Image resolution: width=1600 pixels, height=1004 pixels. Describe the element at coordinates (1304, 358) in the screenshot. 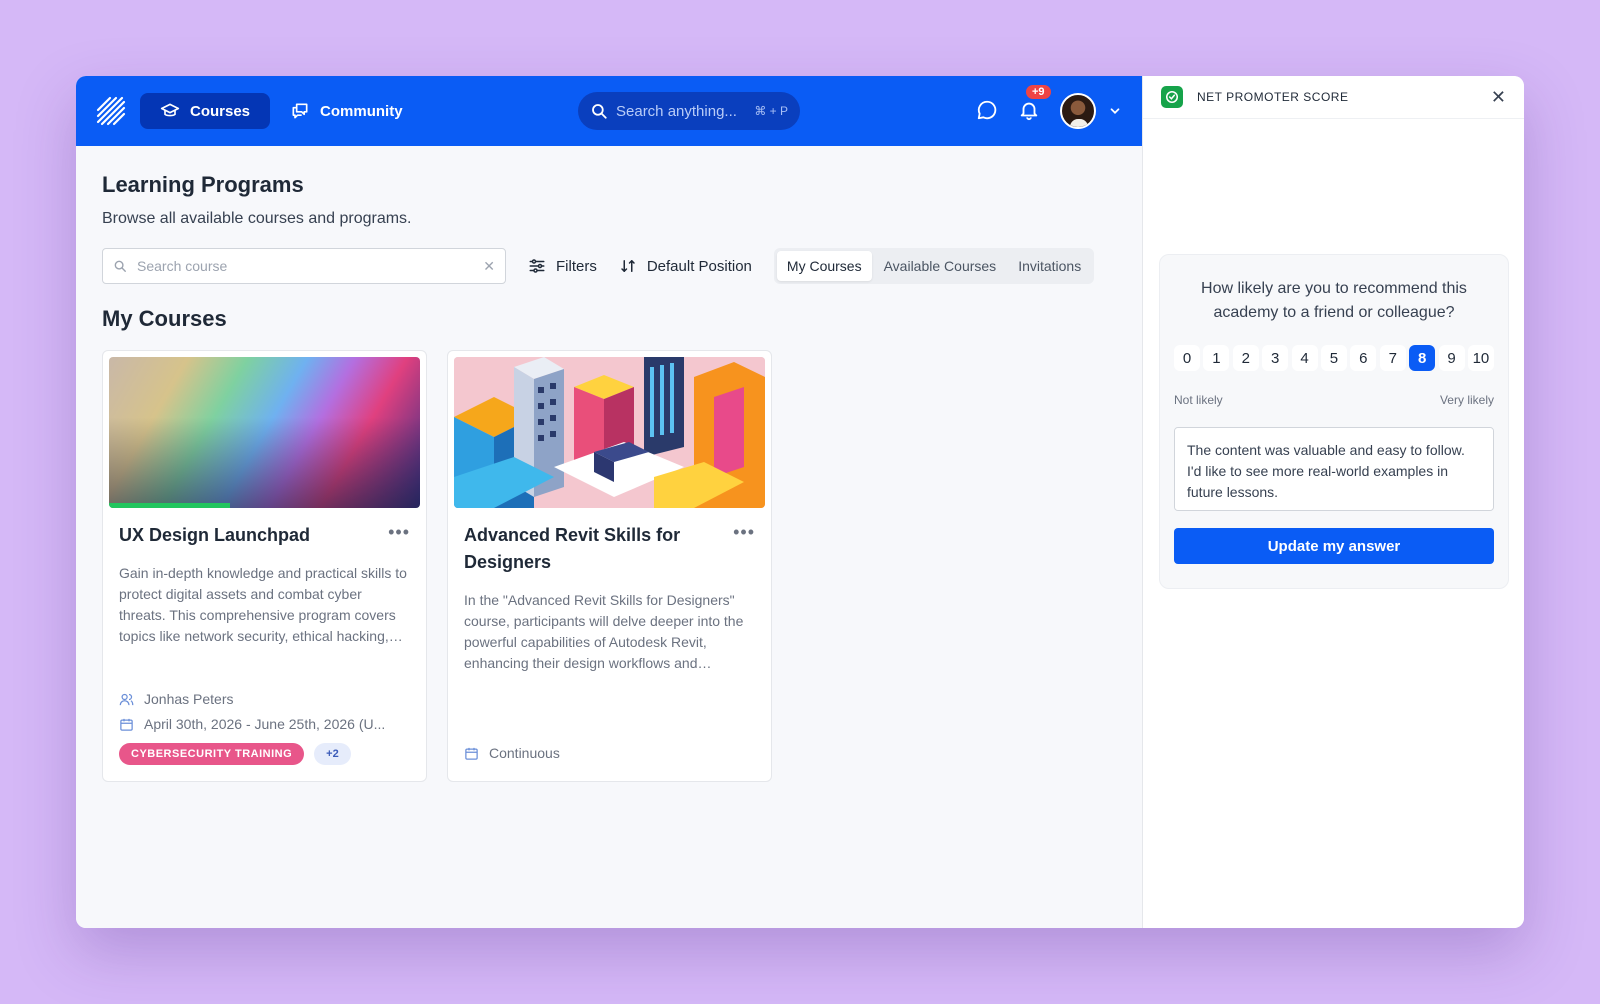

I see `nps-score-4: 4` at that location.